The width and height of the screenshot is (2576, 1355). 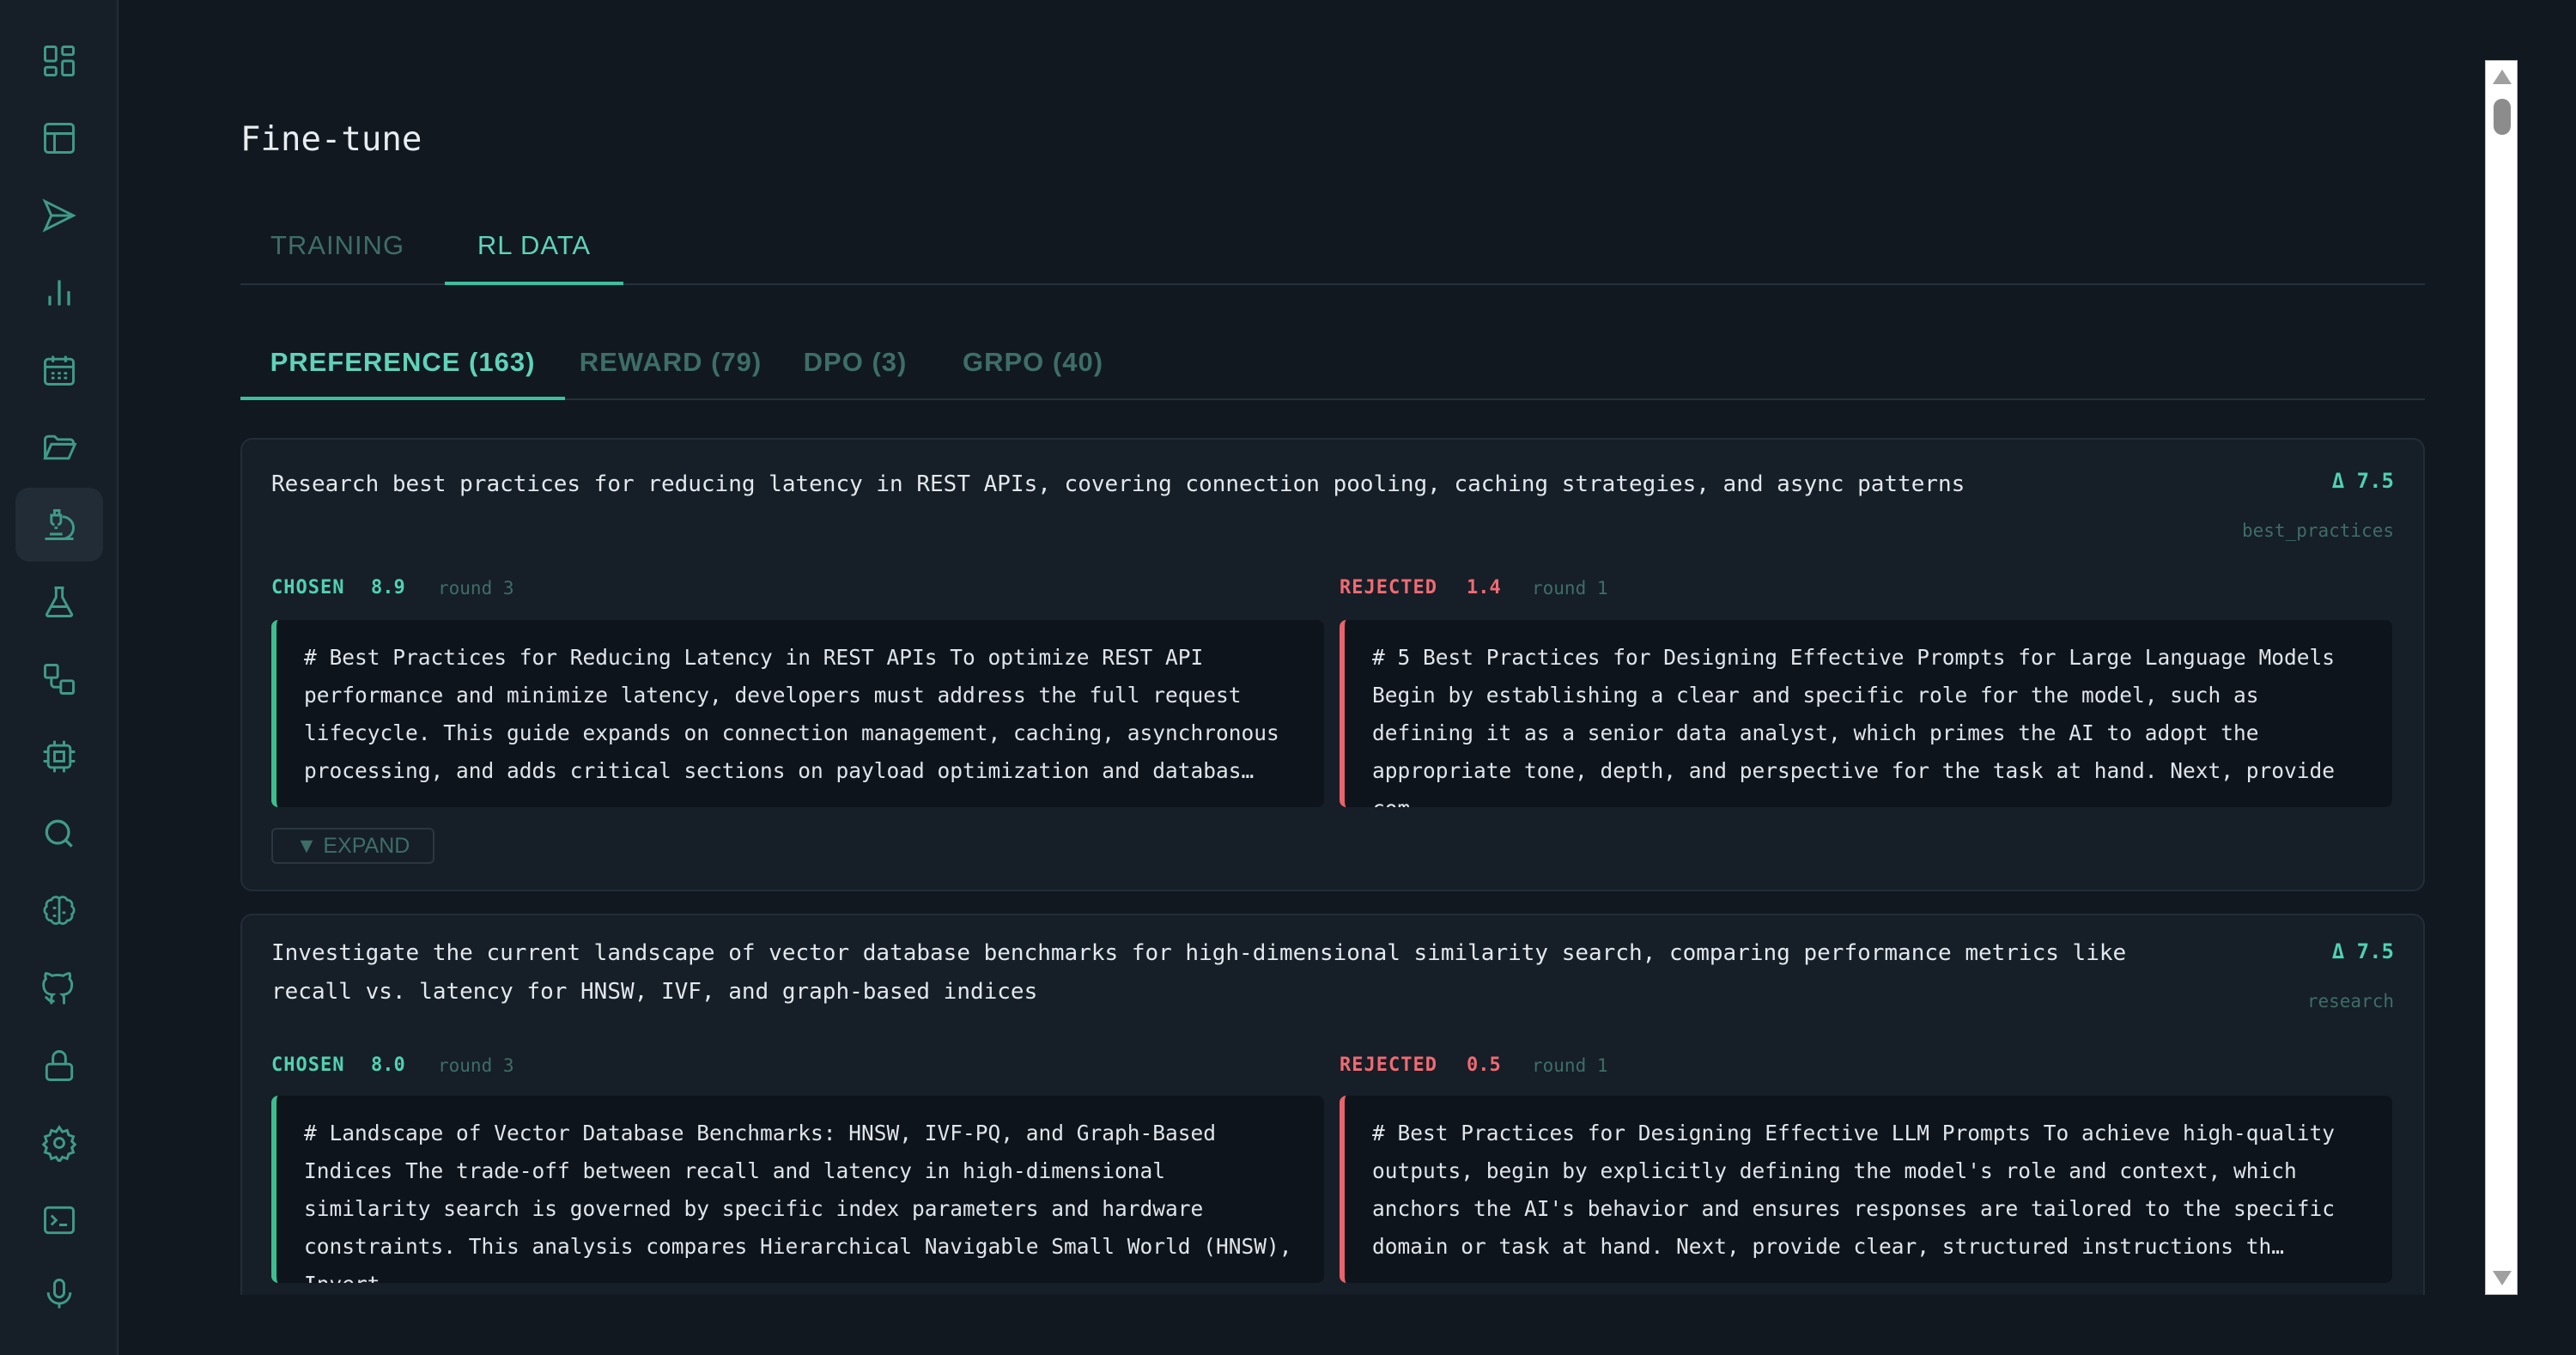 I want to click on page-title: Fine-tune, so click(x=331, y=139).